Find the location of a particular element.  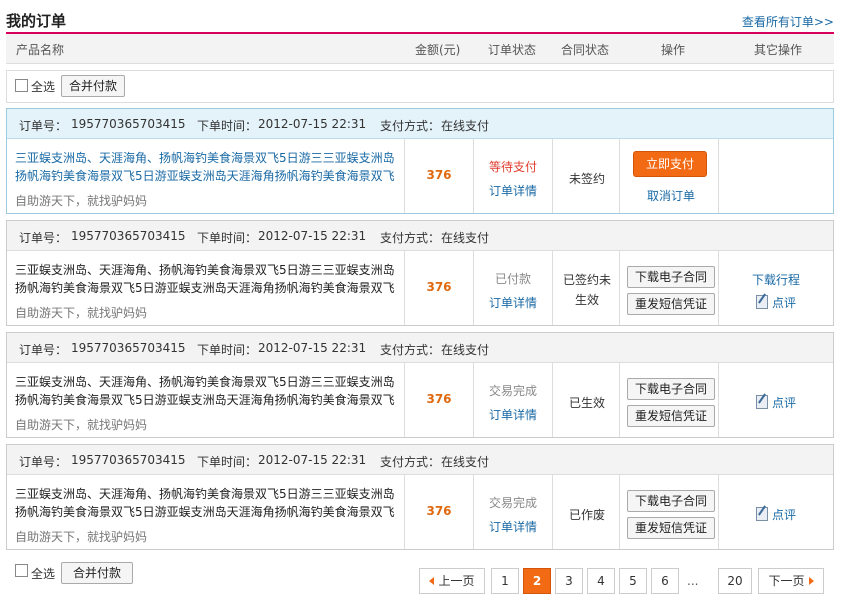

contract-status: 已作废 is located at coordinates (586, 515).